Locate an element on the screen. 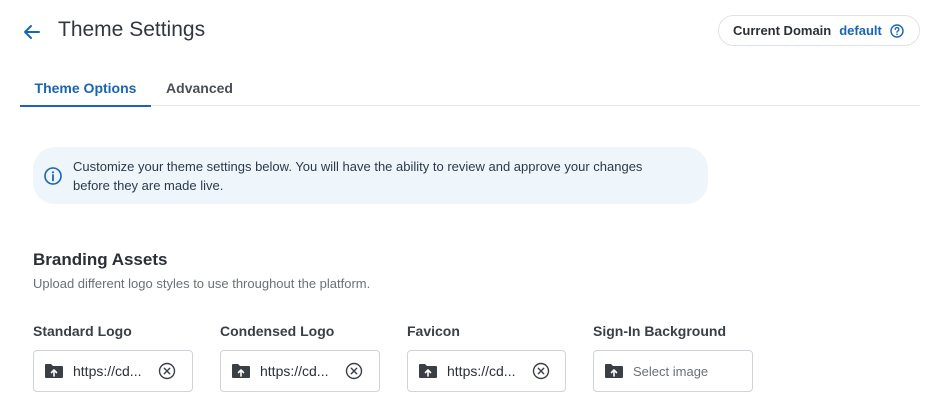  branding-assets-title: Branding Assets is located at coordinates (100, 259).